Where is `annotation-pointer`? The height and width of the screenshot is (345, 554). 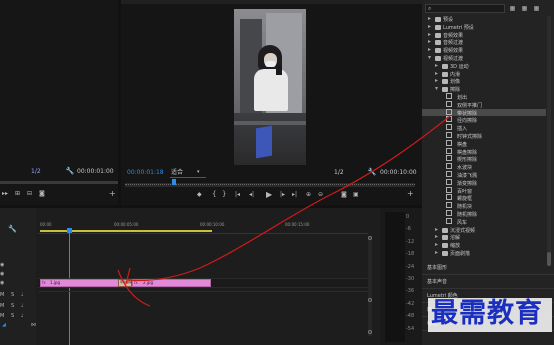
annotation-pointer is located at coordinates (128, 276).